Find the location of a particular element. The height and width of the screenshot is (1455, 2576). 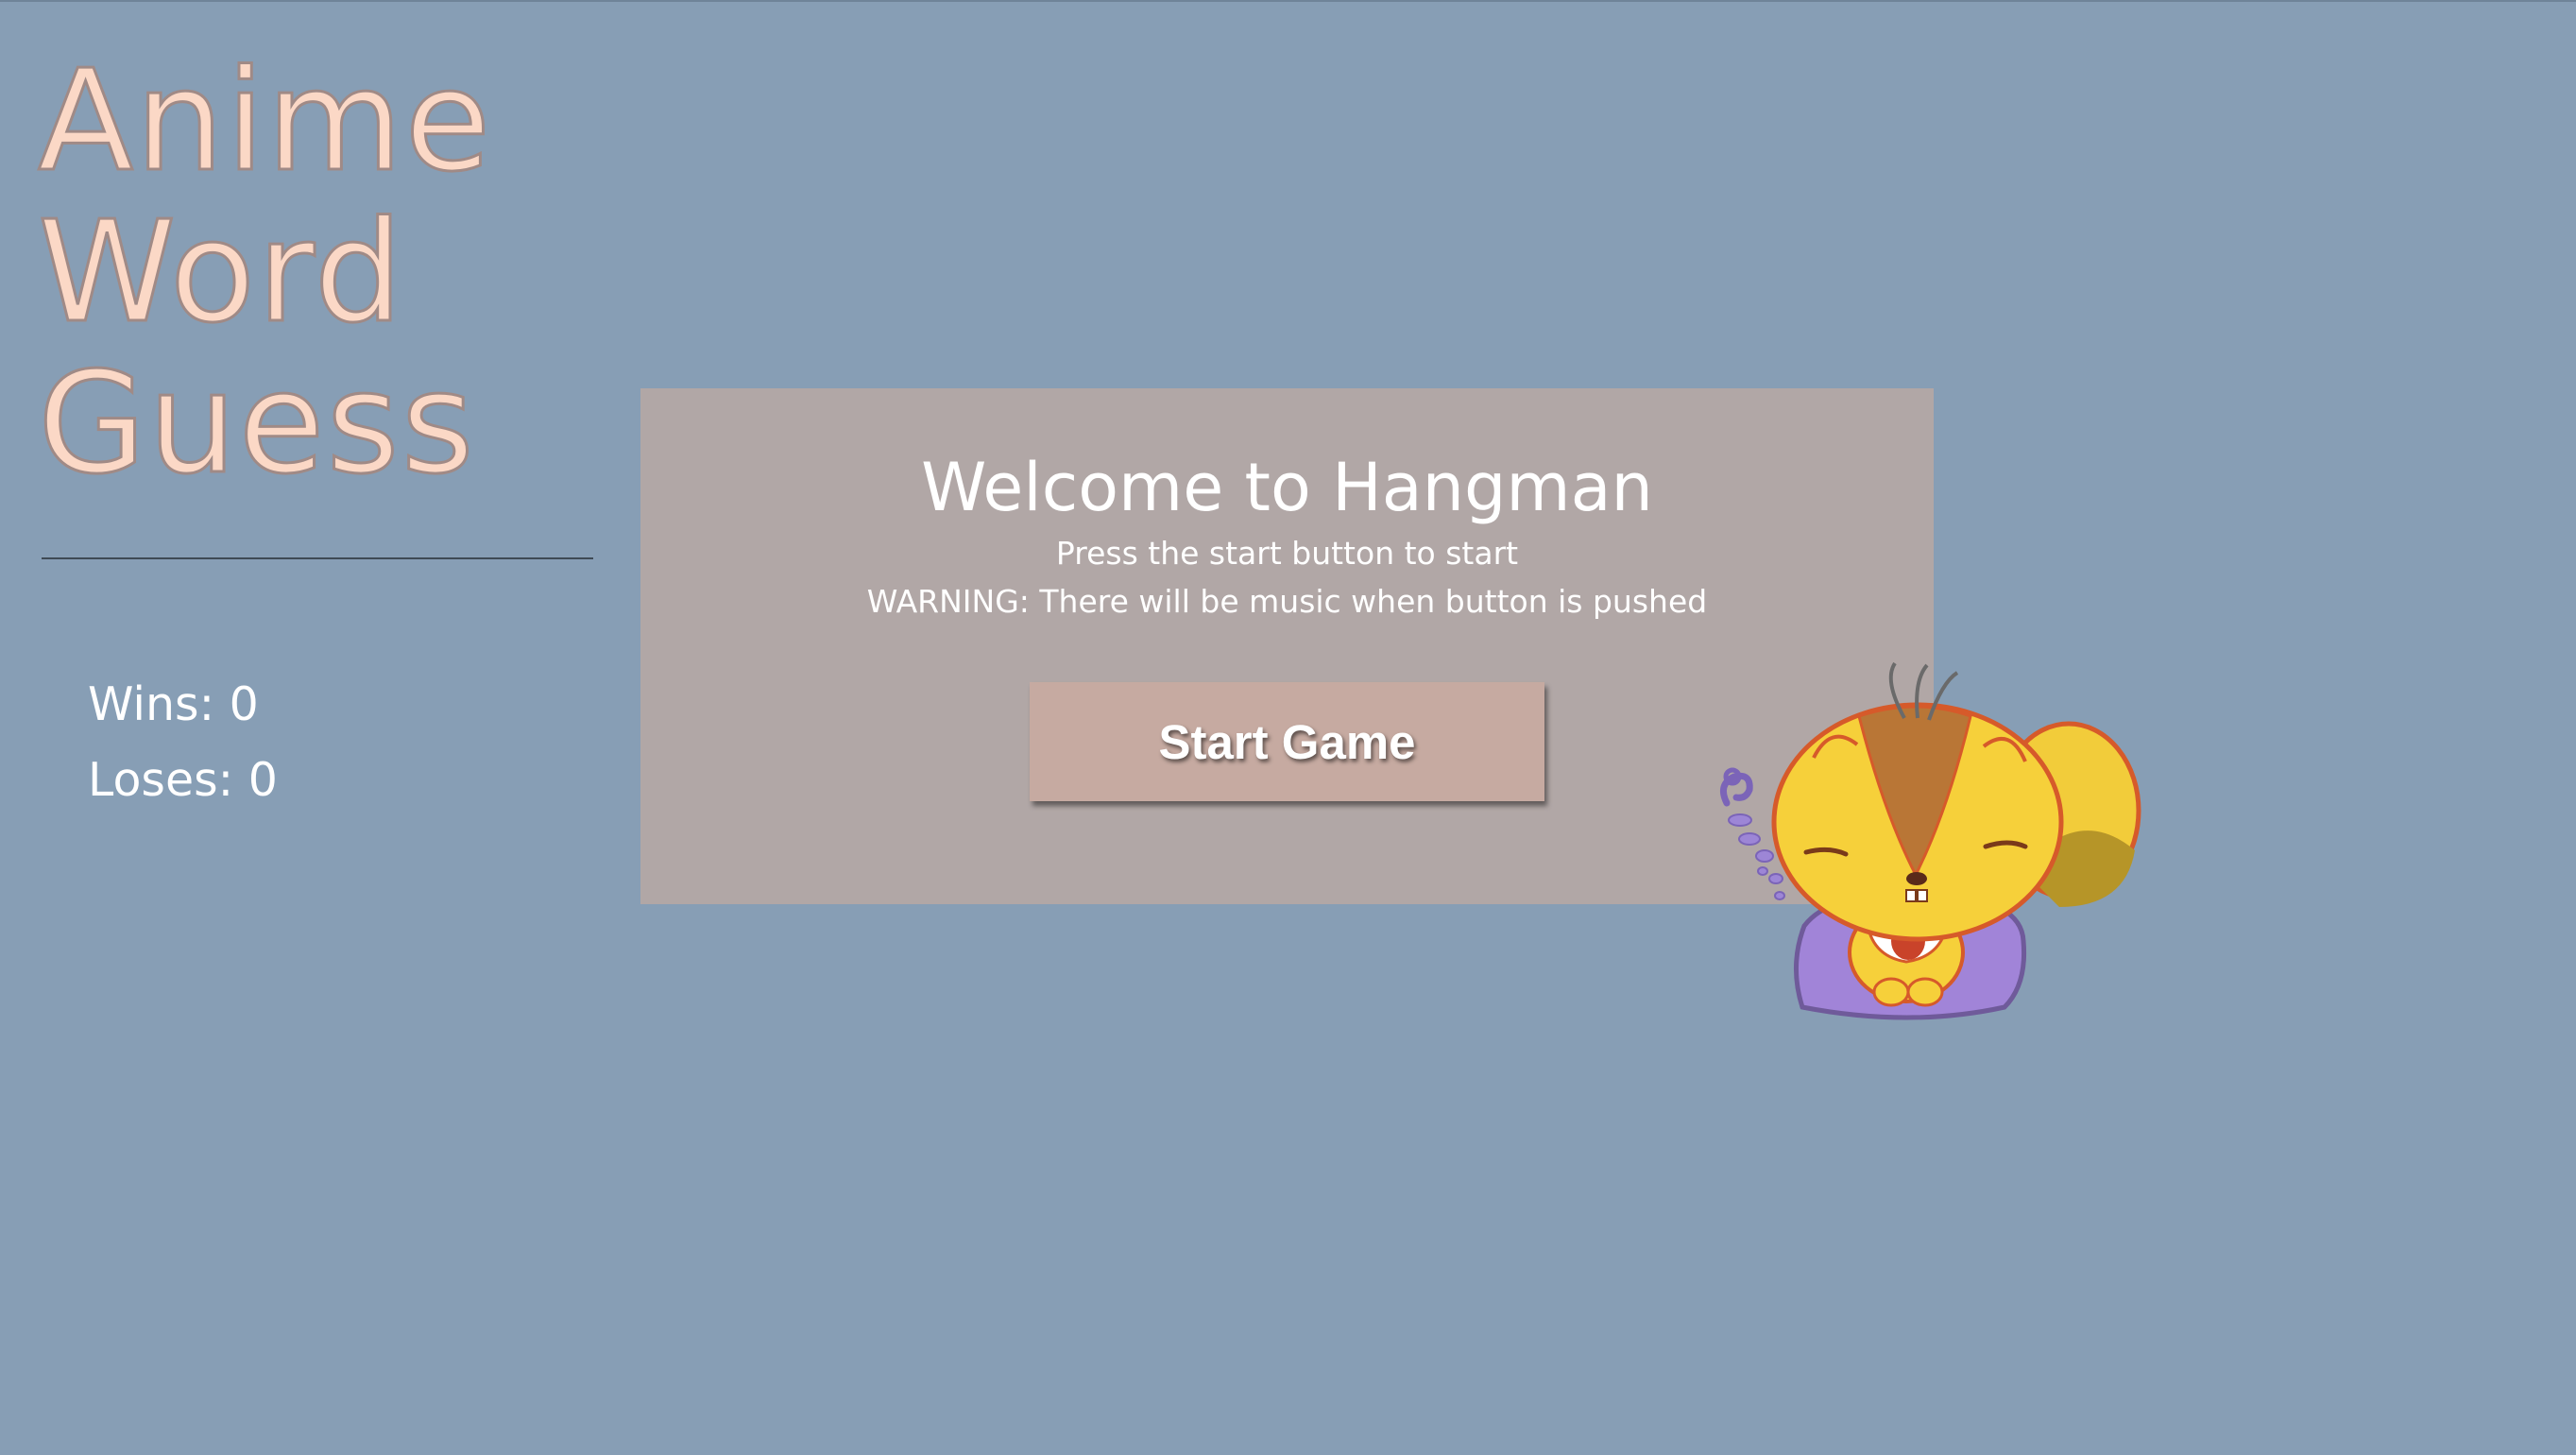

welcome-heading: Welcome to Hangman is located at coordinates (1287, 487).